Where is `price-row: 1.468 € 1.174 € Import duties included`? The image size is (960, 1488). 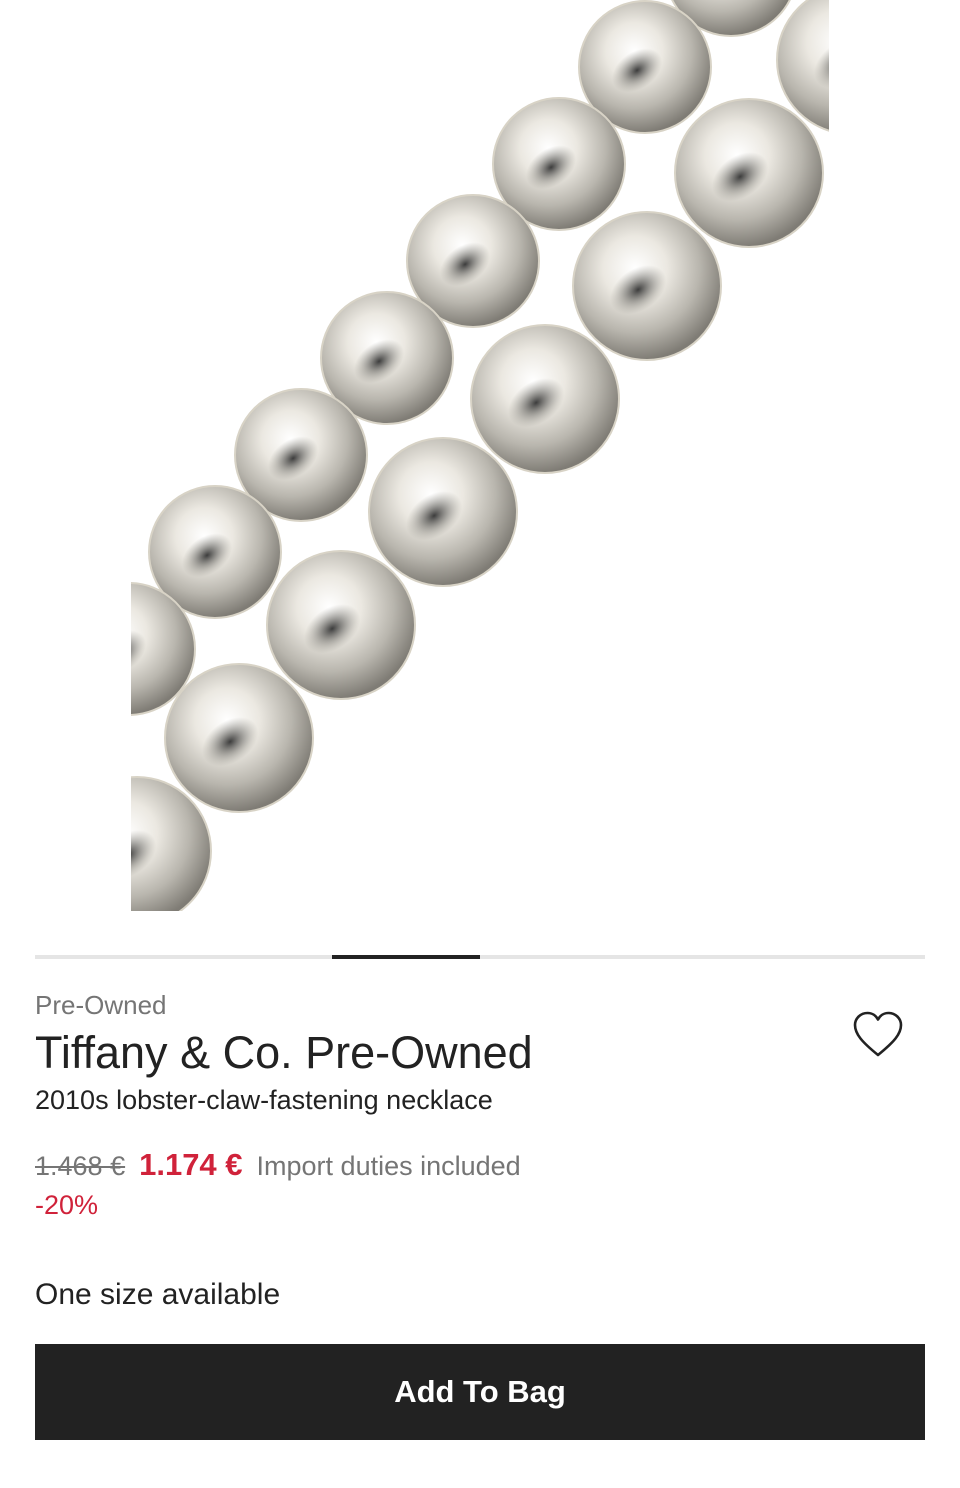 price-row: 1.468 € 1.174 € Import duties included is located at coordinates (278, 1167).